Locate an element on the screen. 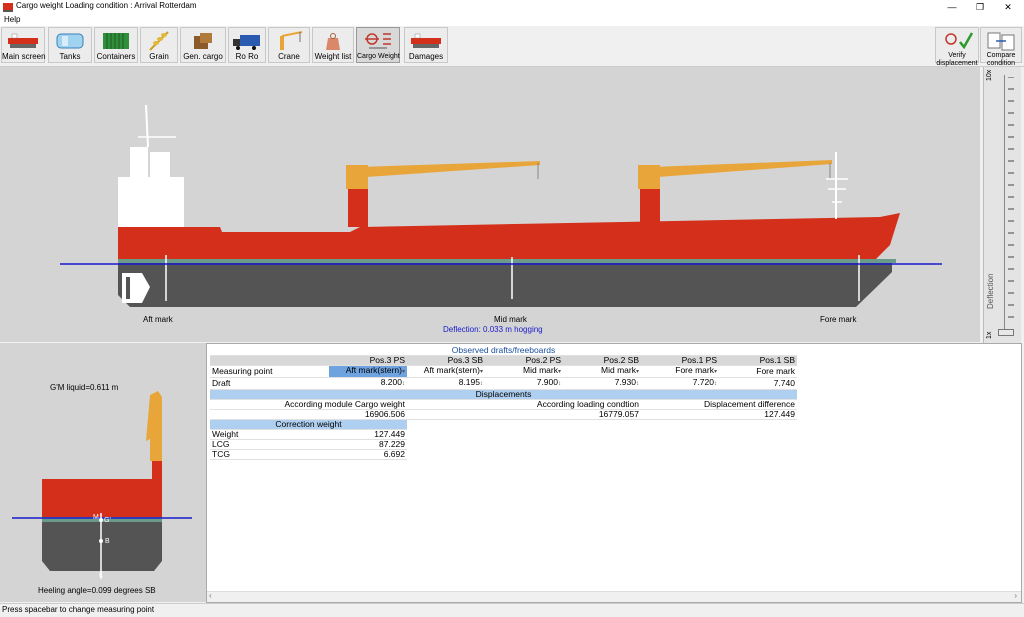 The height and width of the screenshot is (617, 1024). draft-input-1: 8.195↕ is located at coordinates (446, 383).